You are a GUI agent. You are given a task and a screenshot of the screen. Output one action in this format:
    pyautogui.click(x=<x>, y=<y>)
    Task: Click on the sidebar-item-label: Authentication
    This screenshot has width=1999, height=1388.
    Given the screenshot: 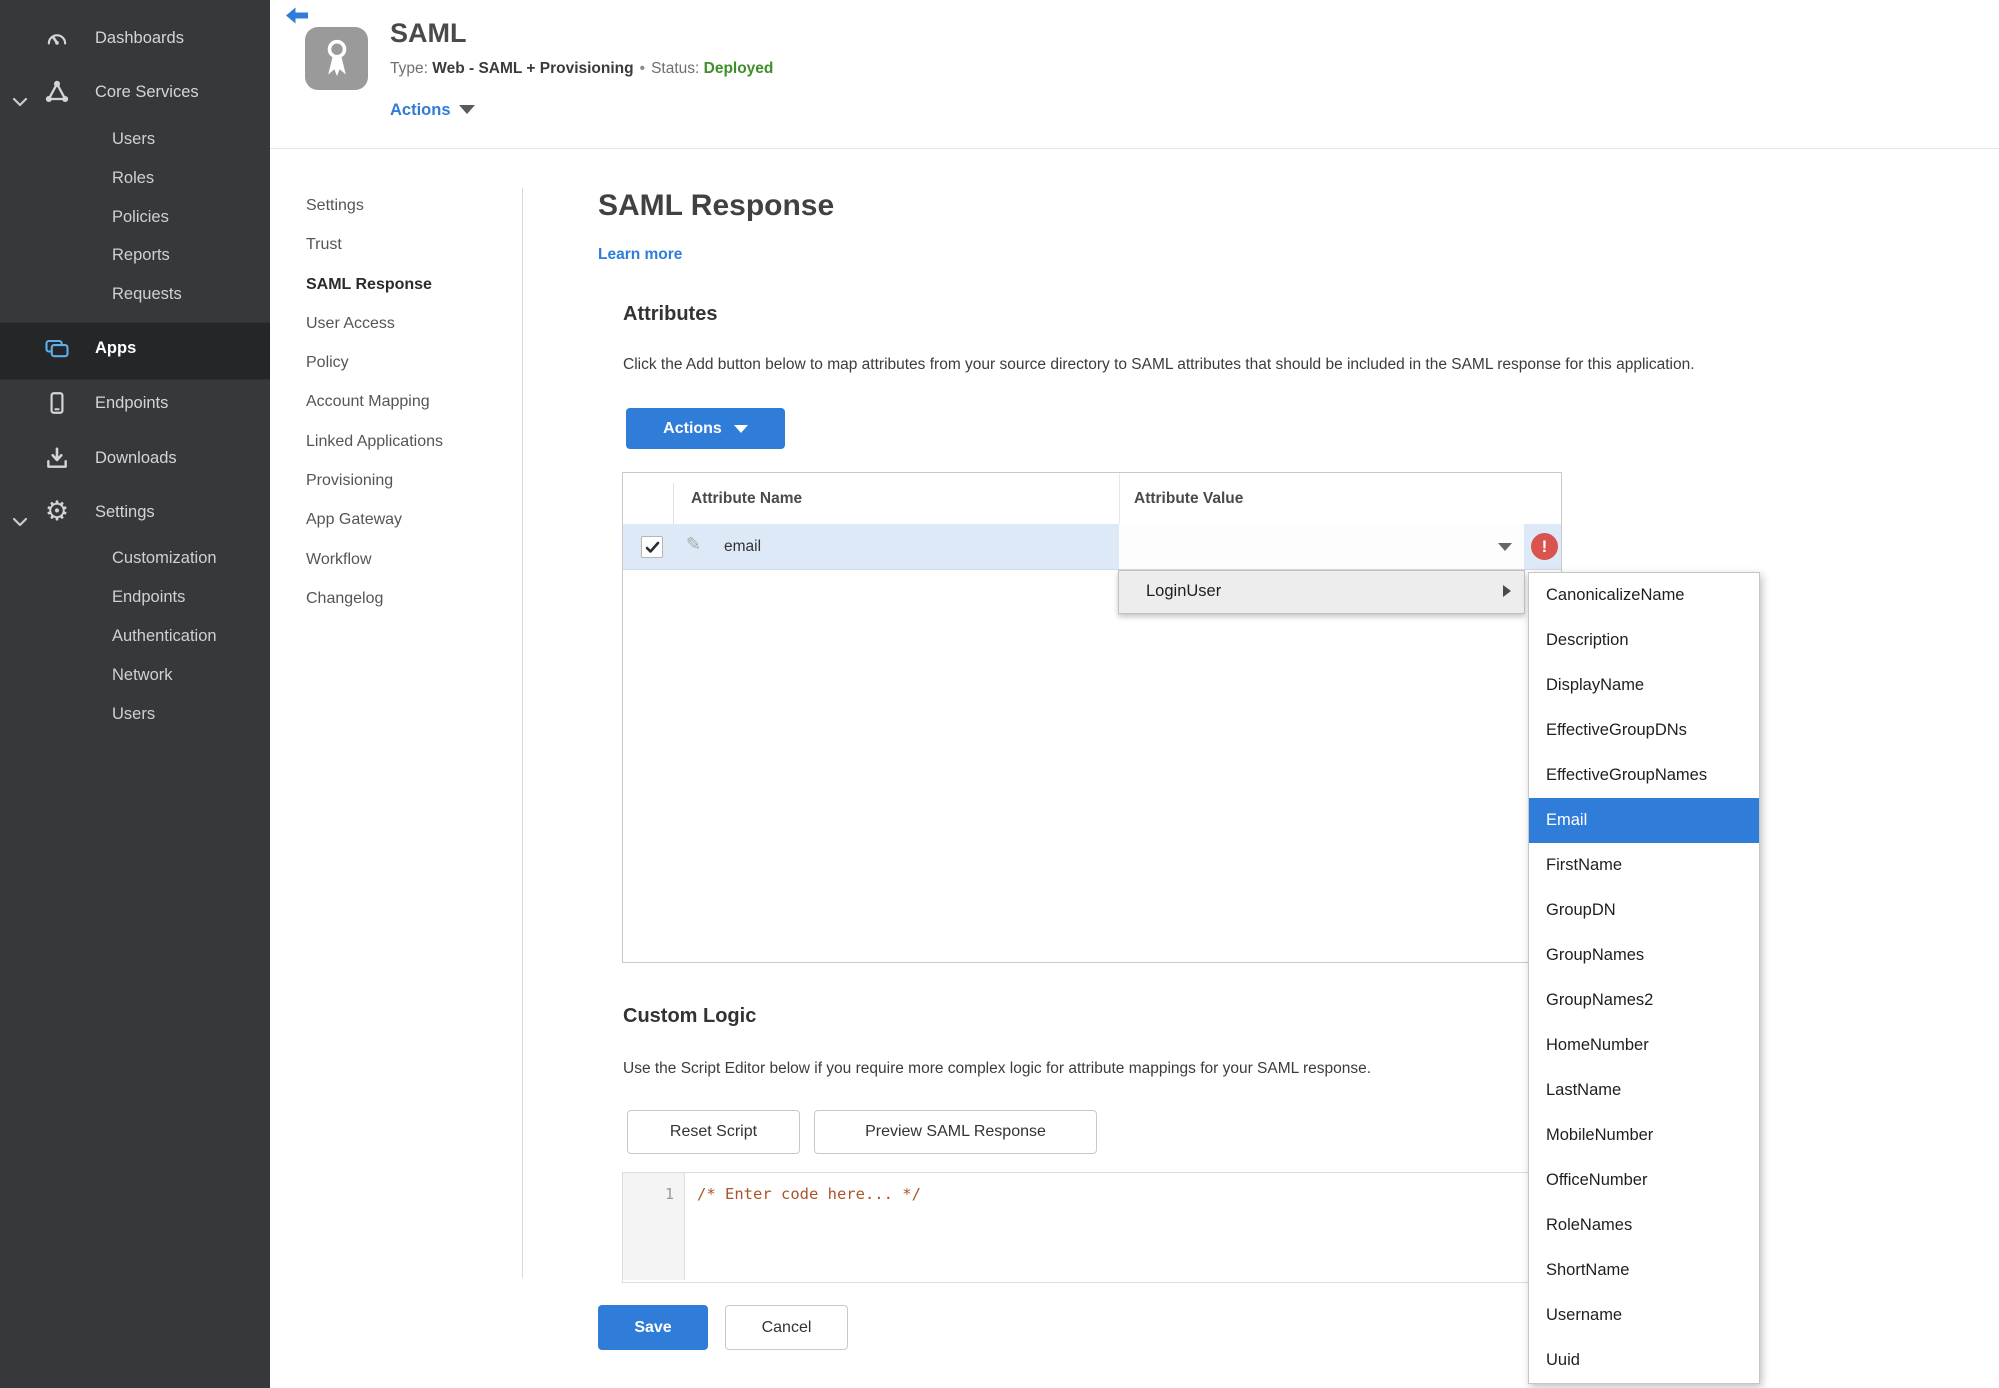 What is the action you would take?
    pyautogui.click(x=164, y=636)
    